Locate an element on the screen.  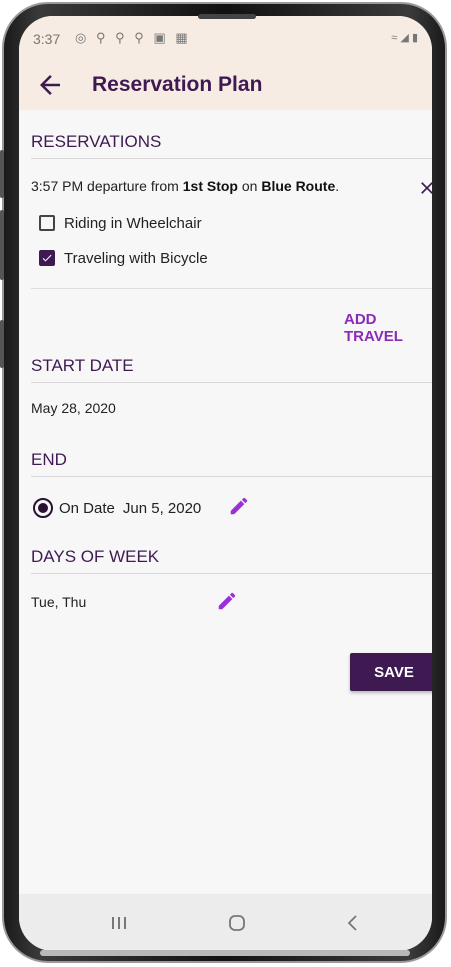
status-bar: 3:37 ◎ ⚲ ⚲ ⚲ ▣ ▦ ≈ ◢ ▮ is located at coordinates (225, 40).